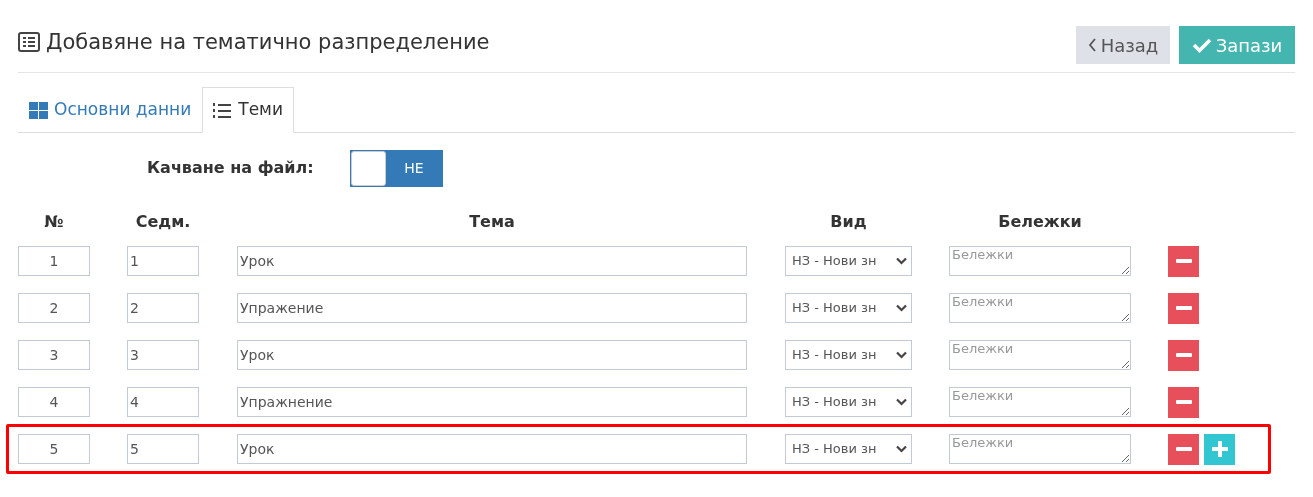  I want to click on chevron-left-icon, so click(1092, 45).